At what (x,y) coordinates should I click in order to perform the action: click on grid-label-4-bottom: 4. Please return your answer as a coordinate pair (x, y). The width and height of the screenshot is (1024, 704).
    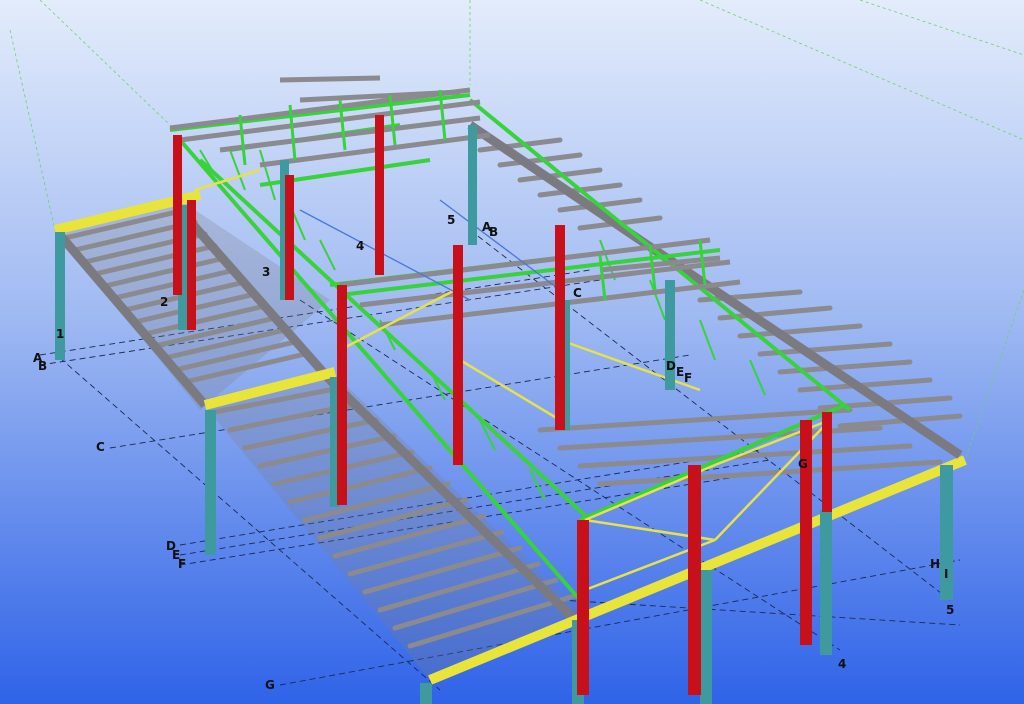
    Looking at the image, I should click on (842, 664).